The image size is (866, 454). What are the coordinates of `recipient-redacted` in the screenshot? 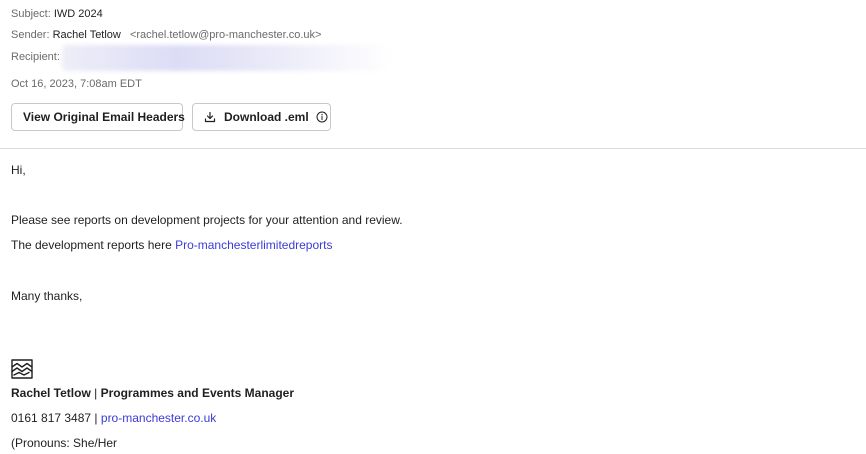 It's located at (227, 58).